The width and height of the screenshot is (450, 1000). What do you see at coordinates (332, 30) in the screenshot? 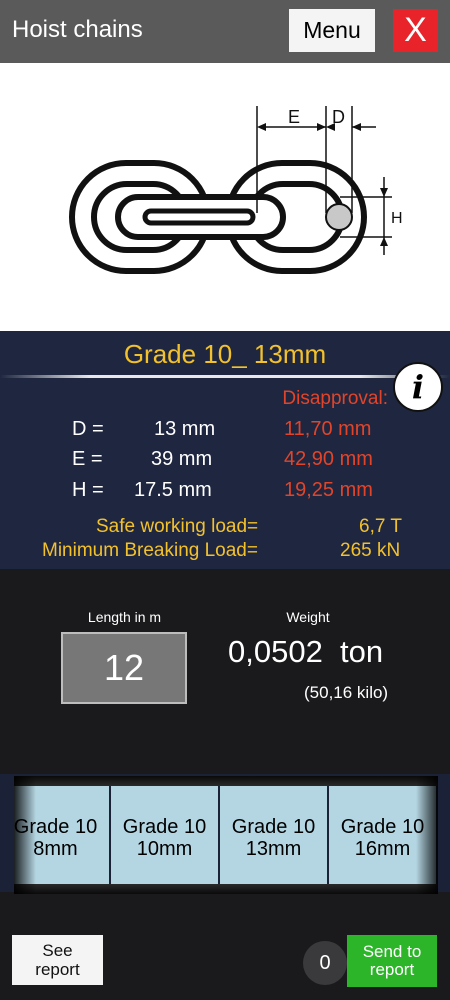
I see `menu-button: Menu` at bounding box center [332, 30].